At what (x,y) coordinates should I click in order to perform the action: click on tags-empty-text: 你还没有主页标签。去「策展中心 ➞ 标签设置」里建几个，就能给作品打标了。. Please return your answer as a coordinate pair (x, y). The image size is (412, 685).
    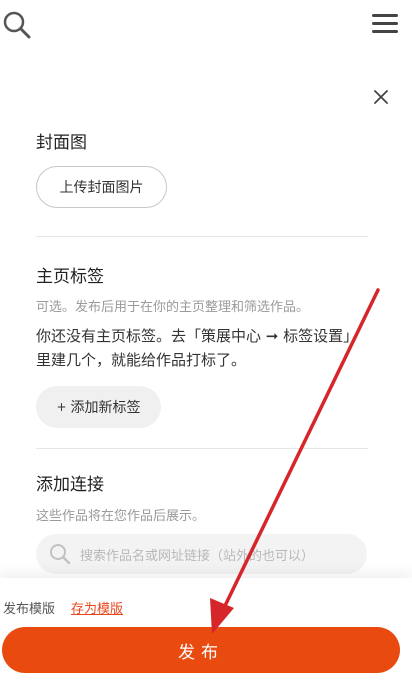
    Looking at the image, I should click on (197, 348).